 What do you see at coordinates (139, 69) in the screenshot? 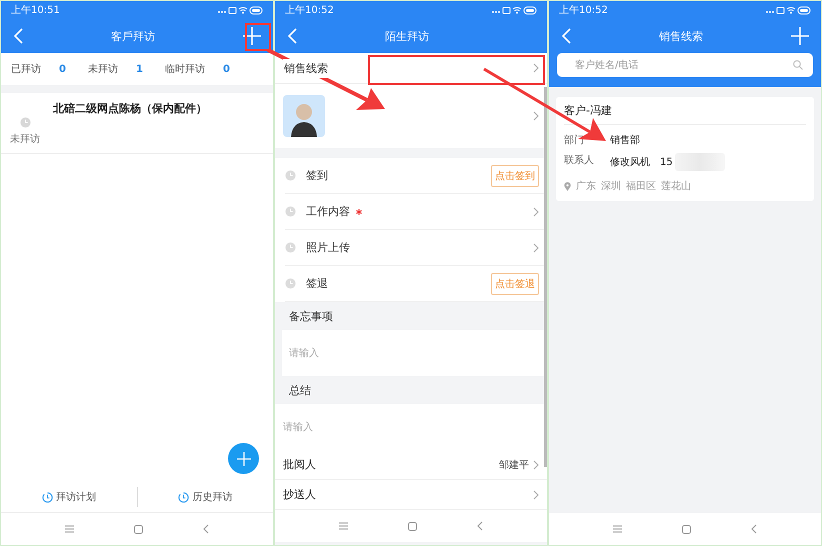
I see `stat-count: 1` at bounding box center [139, 69].